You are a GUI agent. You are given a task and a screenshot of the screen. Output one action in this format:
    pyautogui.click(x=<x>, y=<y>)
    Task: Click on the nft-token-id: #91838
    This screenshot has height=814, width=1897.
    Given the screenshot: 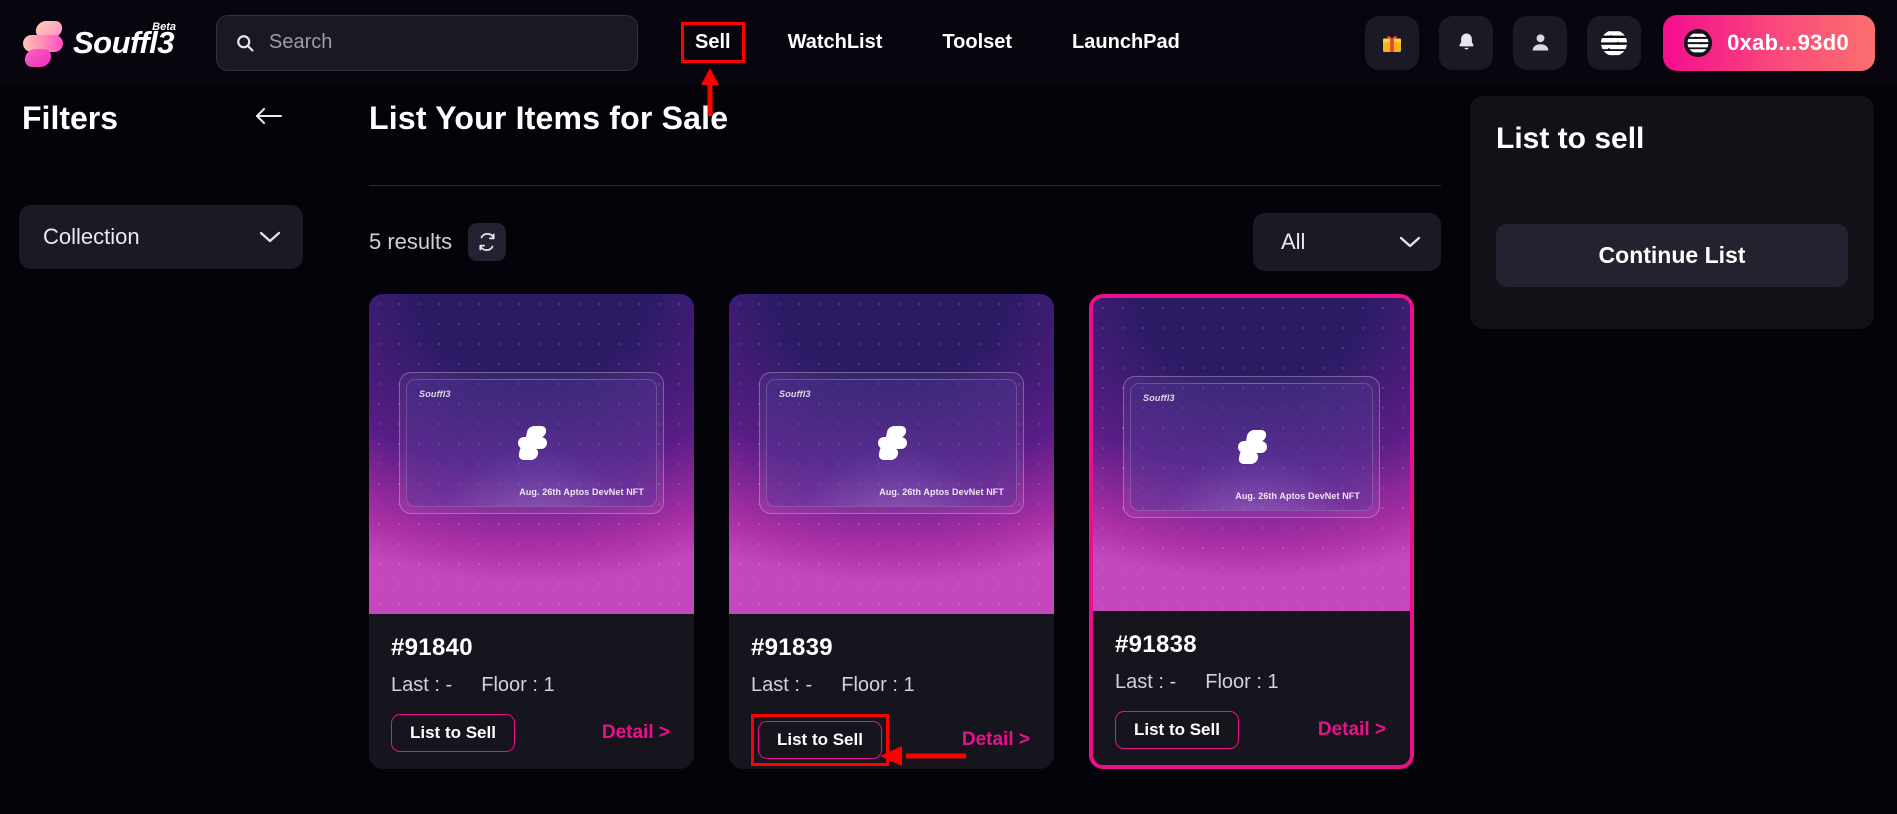 What is the action you would take?
    pyautogui.click(x=1156, y=644)
    